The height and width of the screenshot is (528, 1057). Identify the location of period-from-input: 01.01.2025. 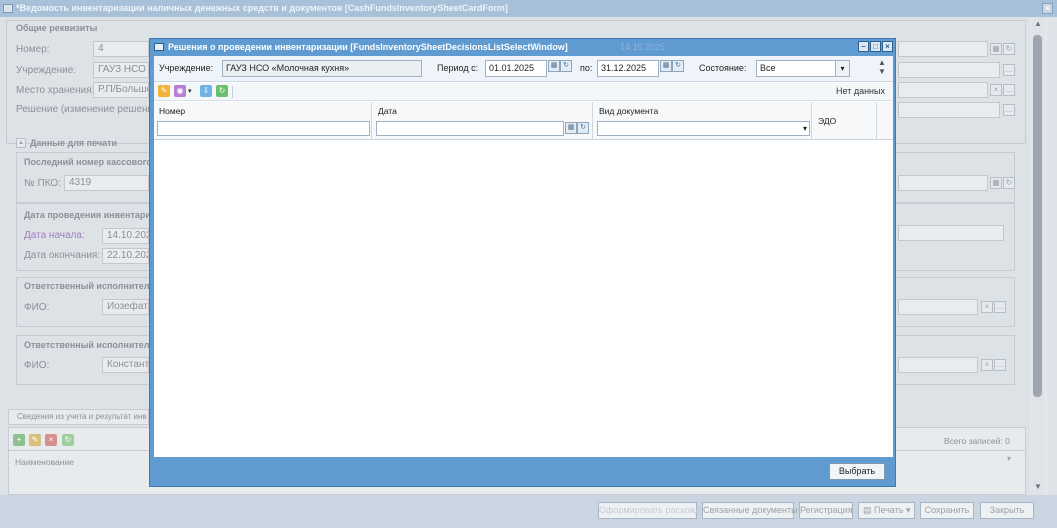
(516, 68).